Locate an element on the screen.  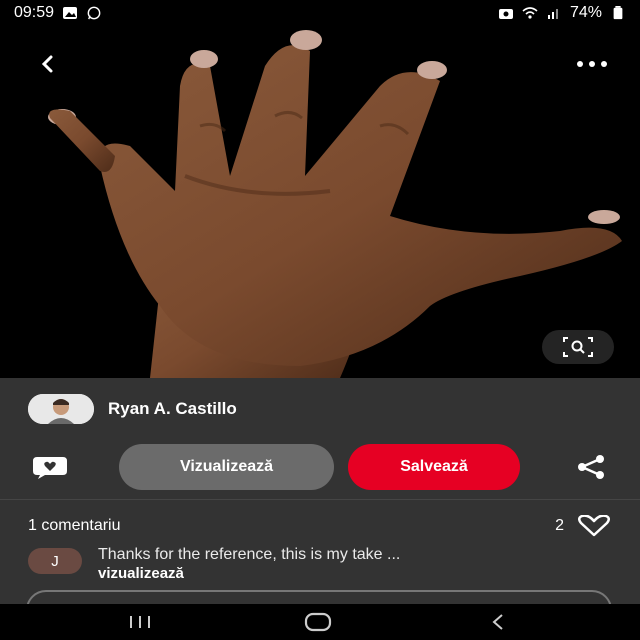
signal-icon is located at coordinates (552, 14).